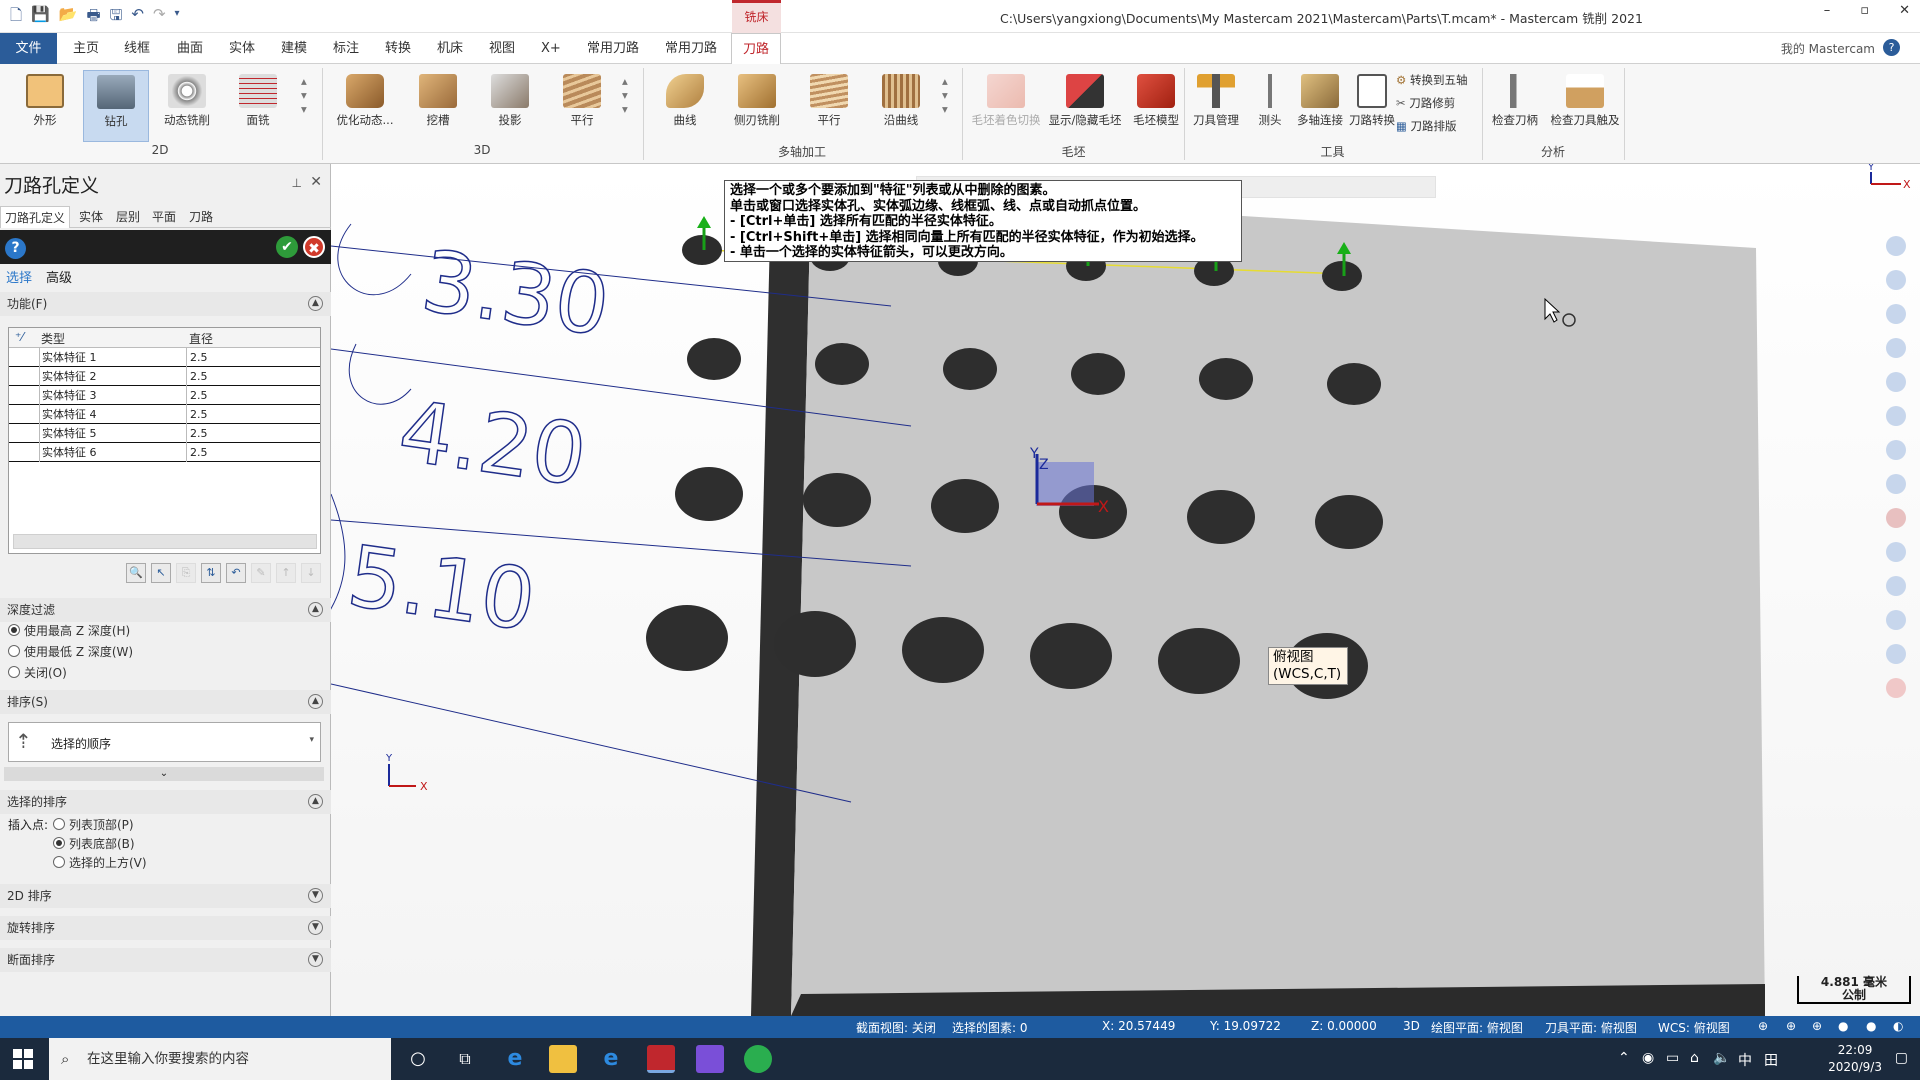  Describe the element at coordinates (165, 896) in the screenshot. I see `section-2d-sort: 2D 排序 ▼` at that location.